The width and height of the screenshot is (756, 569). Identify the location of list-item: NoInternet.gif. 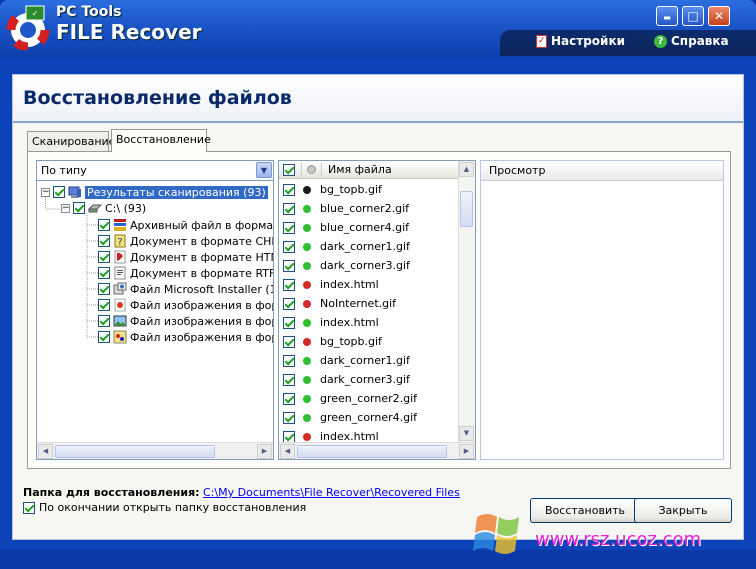
(369, 303).